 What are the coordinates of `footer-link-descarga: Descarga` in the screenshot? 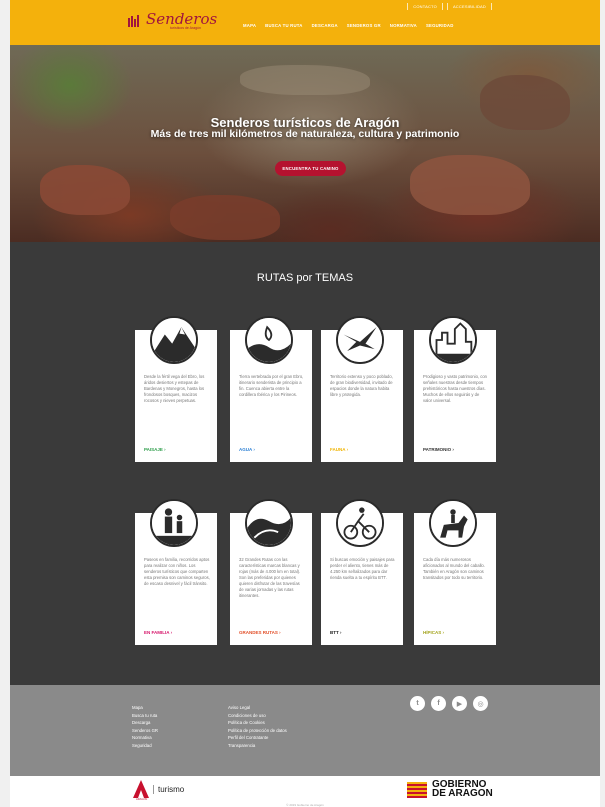 It's located at (145, 722).